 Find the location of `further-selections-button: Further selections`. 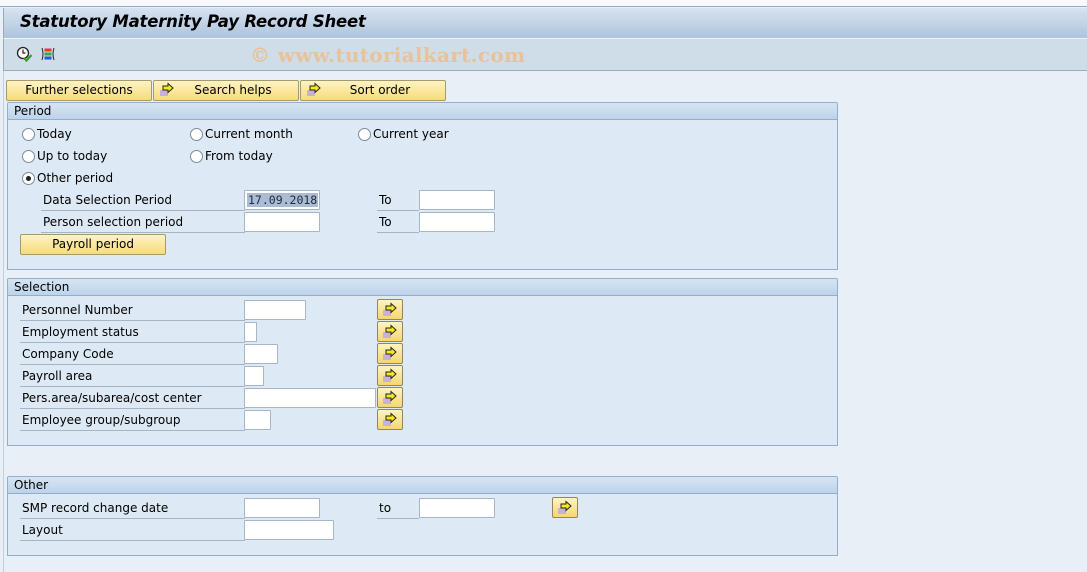

further-selections-button: Further selections is located at coordinates (79, 90).